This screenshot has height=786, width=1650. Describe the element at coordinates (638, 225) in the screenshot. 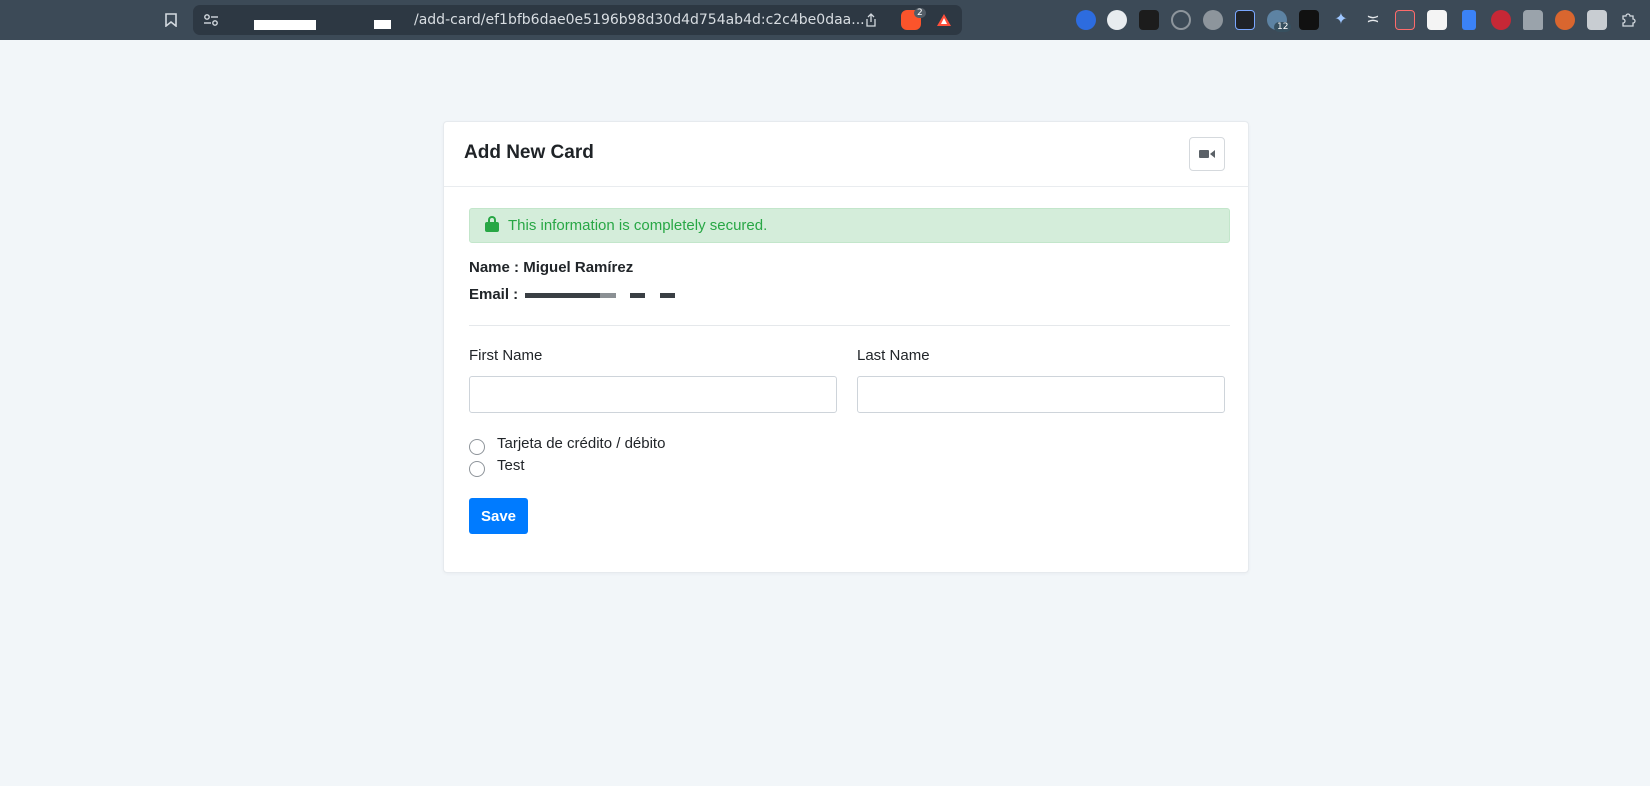

I see `alert-message: This information is completely secured.` at that location.